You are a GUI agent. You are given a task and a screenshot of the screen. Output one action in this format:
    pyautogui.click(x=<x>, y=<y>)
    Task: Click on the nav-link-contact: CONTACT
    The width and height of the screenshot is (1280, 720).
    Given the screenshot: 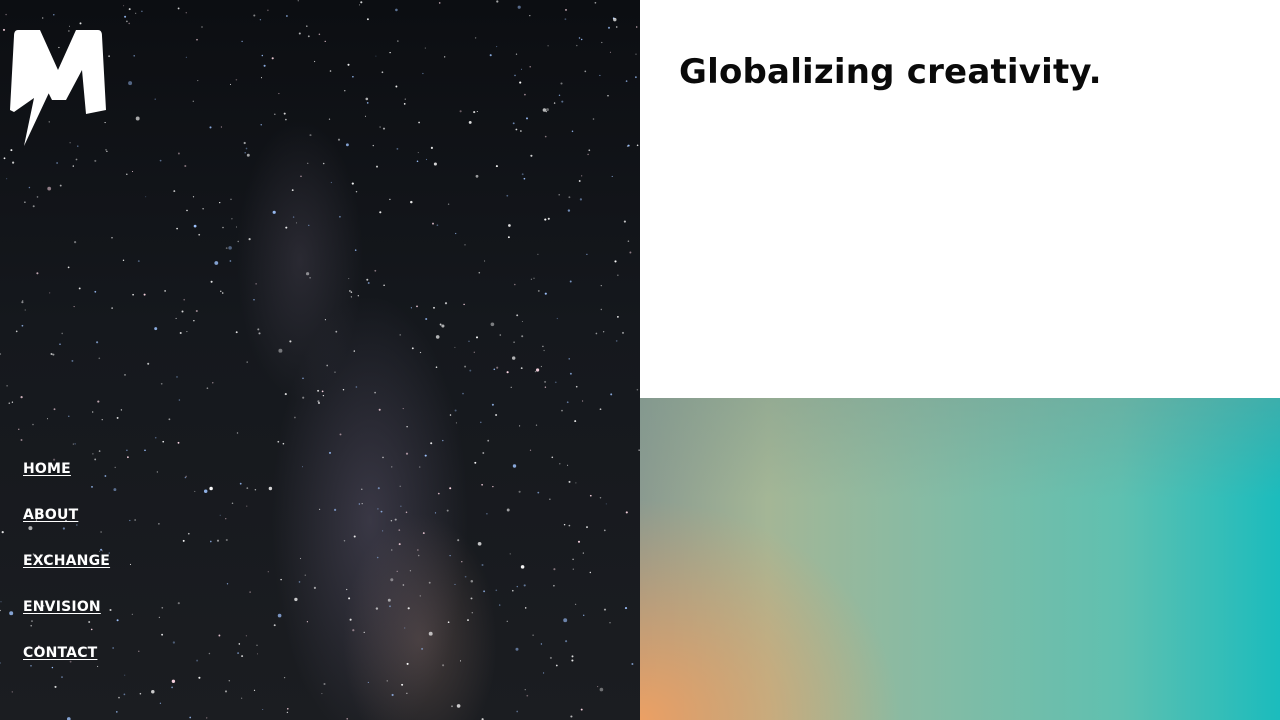 What is the action you would take?
    pyautogui.click(x=60, y=653)
    